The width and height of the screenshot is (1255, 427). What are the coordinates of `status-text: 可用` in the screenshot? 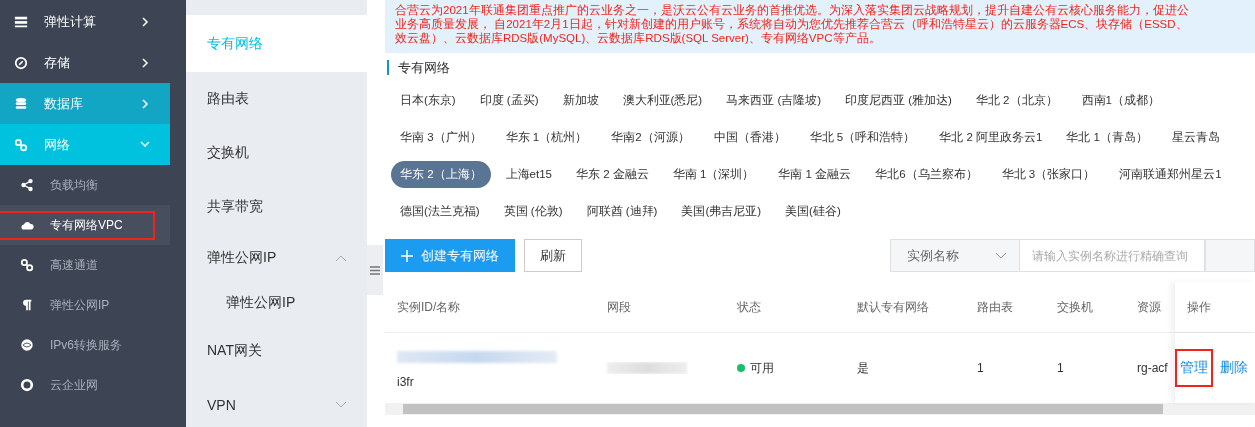 It's located at (762, 368).